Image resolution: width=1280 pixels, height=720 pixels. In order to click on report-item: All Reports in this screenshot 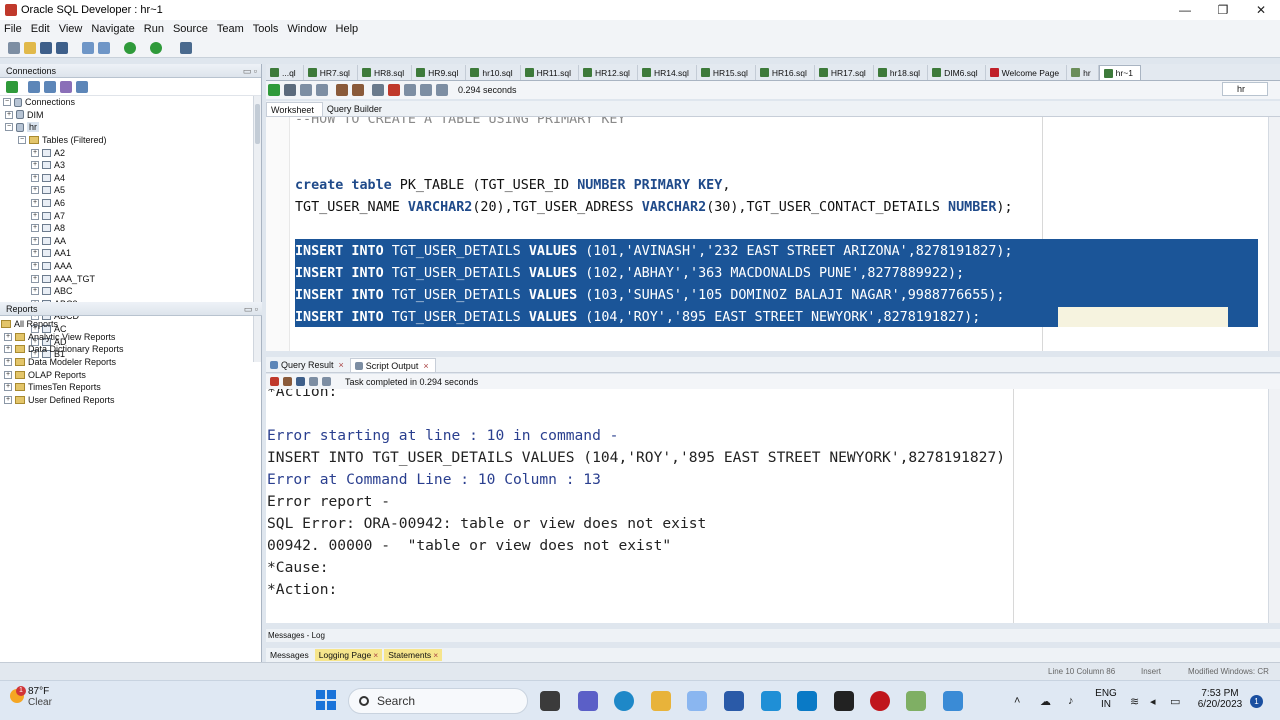, I will do `click(131, 324)`.